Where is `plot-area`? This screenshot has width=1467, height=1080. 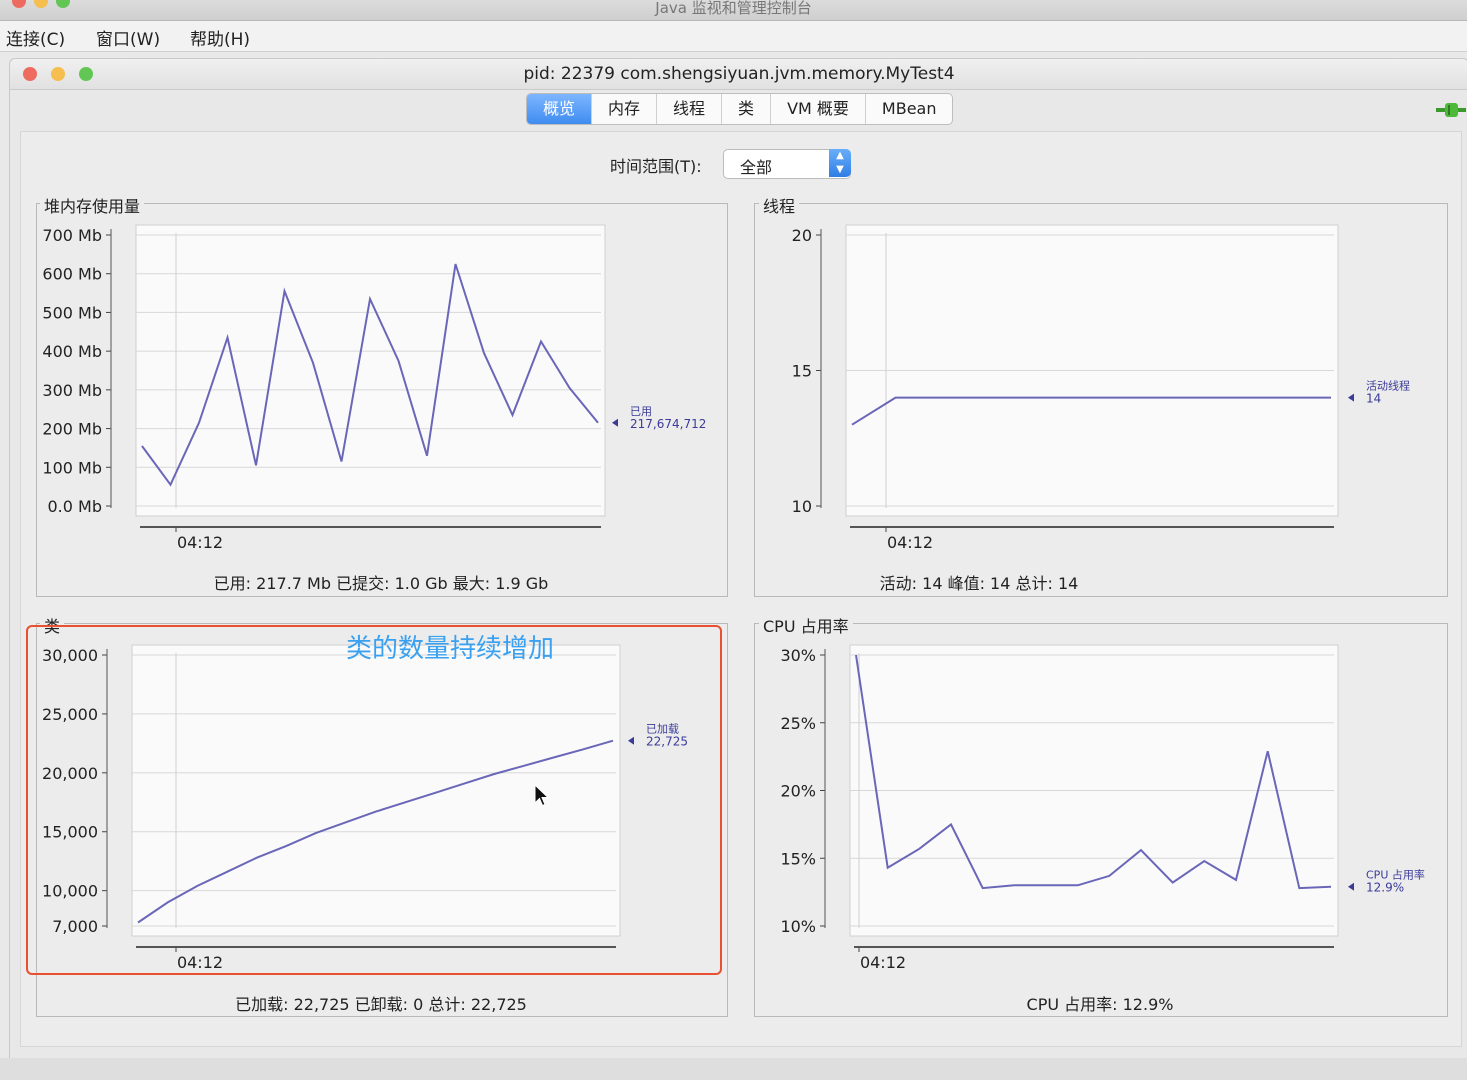 plot-area is located at coordinates (370, 370).